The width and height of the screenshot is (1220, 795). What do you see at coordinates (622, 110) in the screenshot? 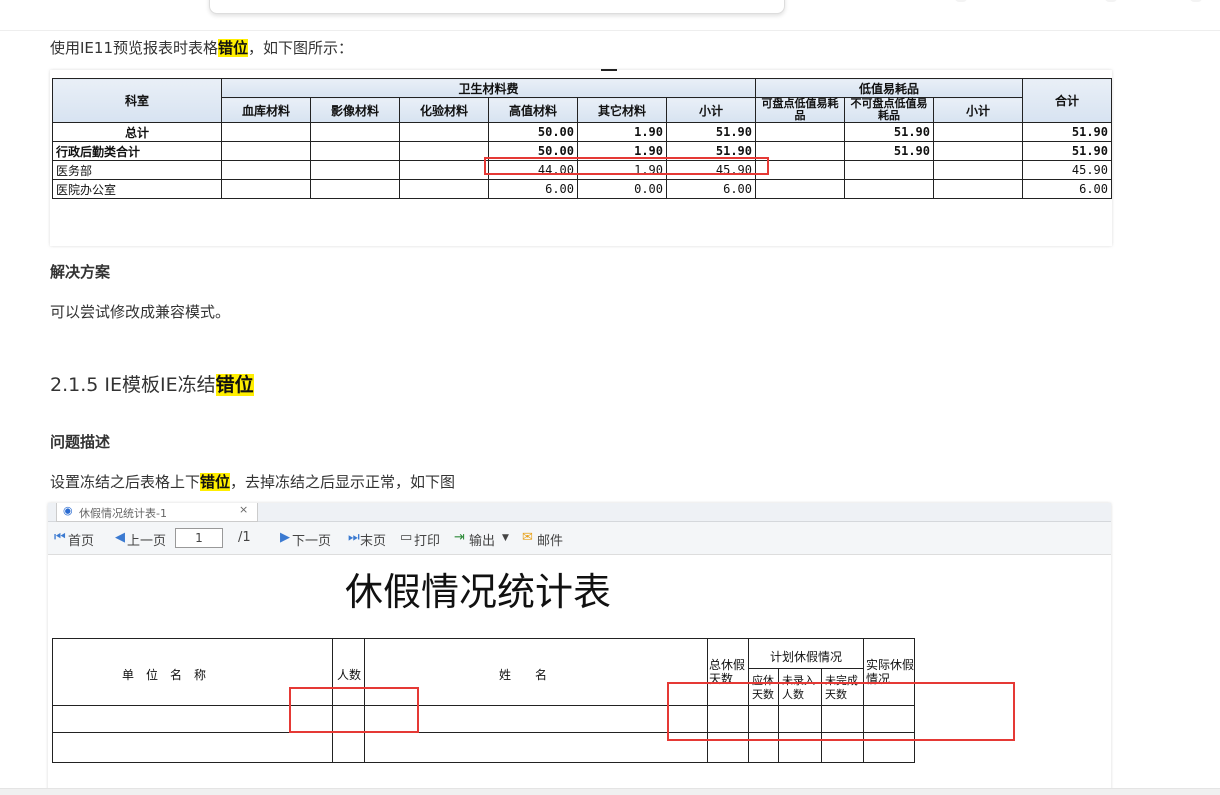
I see `col-header: 其它材料` at bounding box center [622, 110].